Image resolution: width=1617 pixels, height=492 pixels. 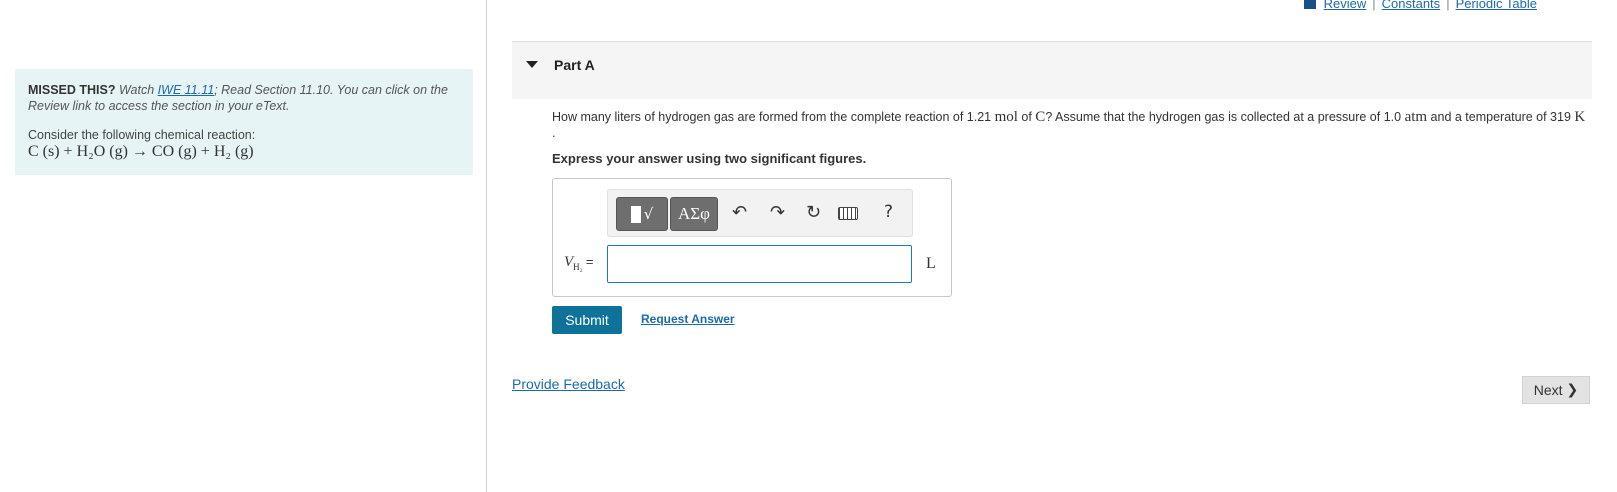 What do you see at coordinates (72, 90) in the screenshot?
I see `missed-label: MISSED THIS?` at bounding box center [72, 90].